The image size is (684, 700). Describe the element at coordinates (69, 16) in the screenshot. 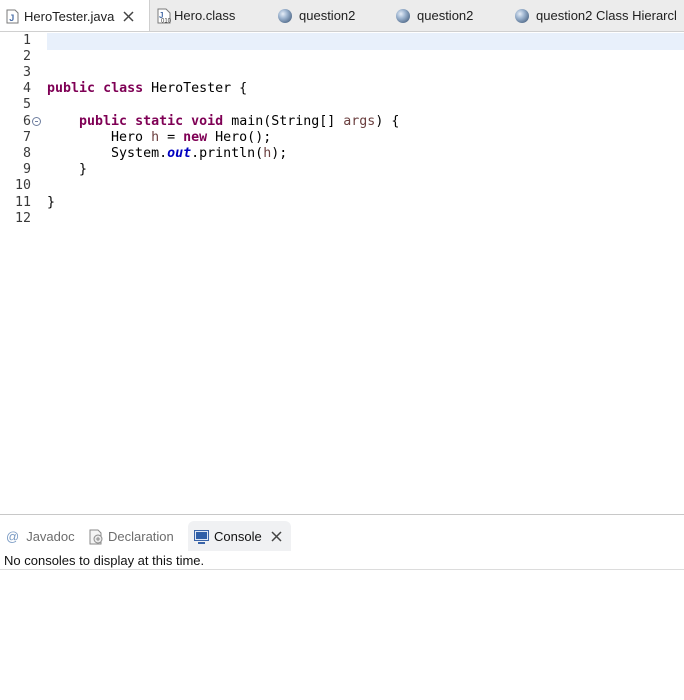

I see `tab-label: HeroTester.java` at that location.